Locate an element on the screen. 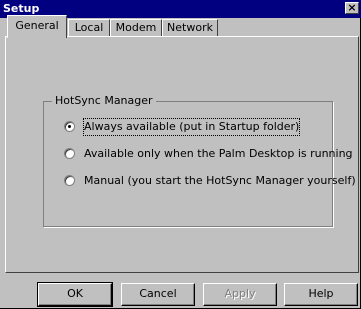 The height and width of the screenshot is (309, 361). cancel-button-label: Cancel is located at coordinates (158, 293).